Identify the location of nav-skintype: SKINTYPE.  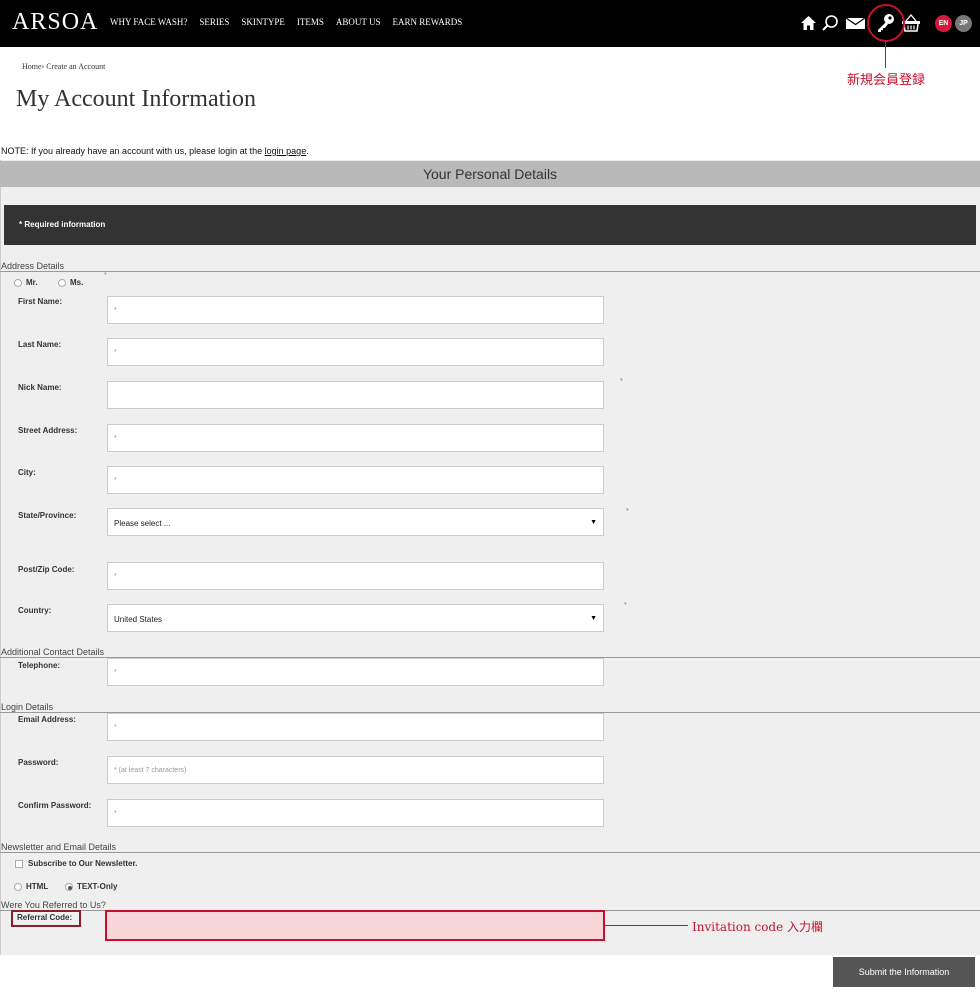
(263, 22).